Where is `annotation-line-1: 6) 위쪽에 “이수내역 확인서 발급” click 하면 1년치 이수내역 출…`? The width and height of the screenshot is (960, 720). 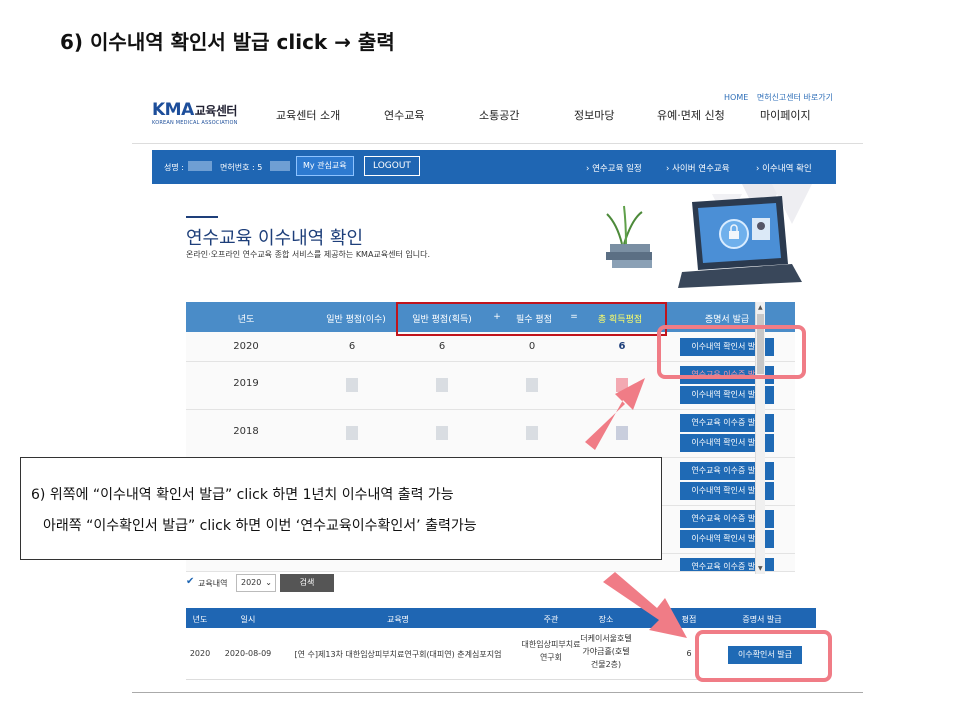
annotation-line-1: 6) 위쪽에 “이수내역 확인서 발급” click 하면 1년치 이수내역 출… is located at coordinates (242, 495).